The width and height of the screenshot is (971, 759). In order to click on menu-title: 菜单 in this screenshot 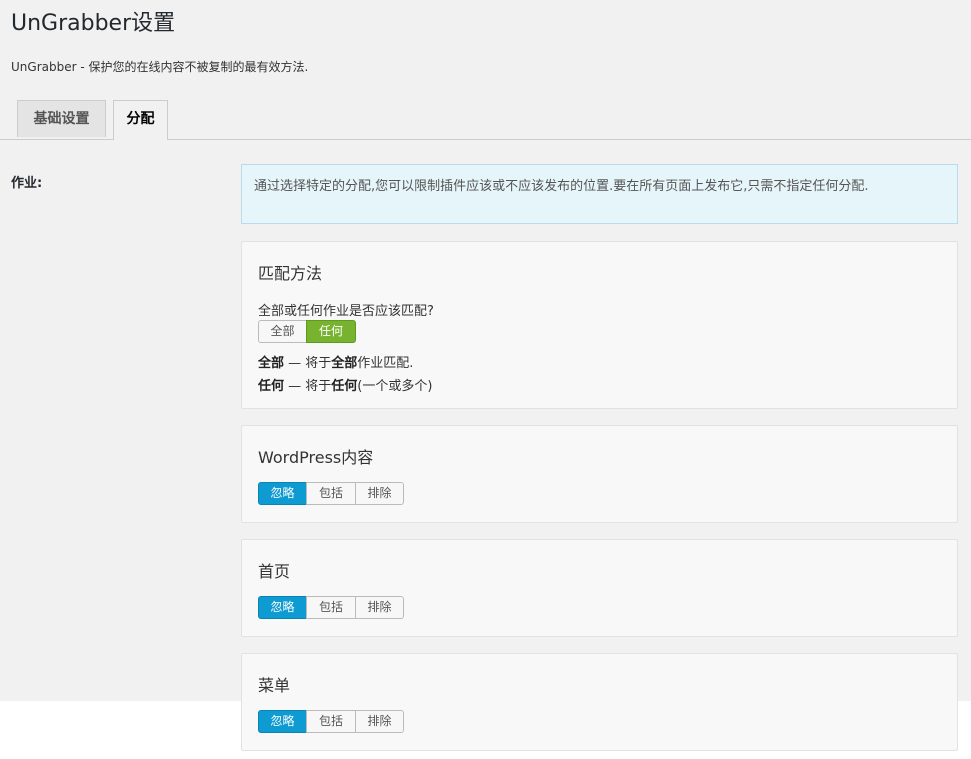, I will do `click(274, 685)`.